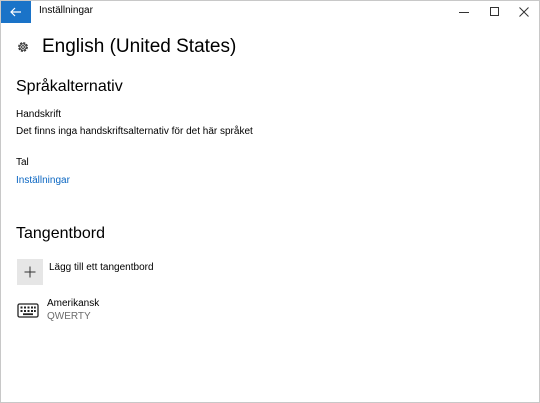 This screenshot has height=403, width=540. I want to click on keyboard-heading: Tangentbord, so click(60, 233).